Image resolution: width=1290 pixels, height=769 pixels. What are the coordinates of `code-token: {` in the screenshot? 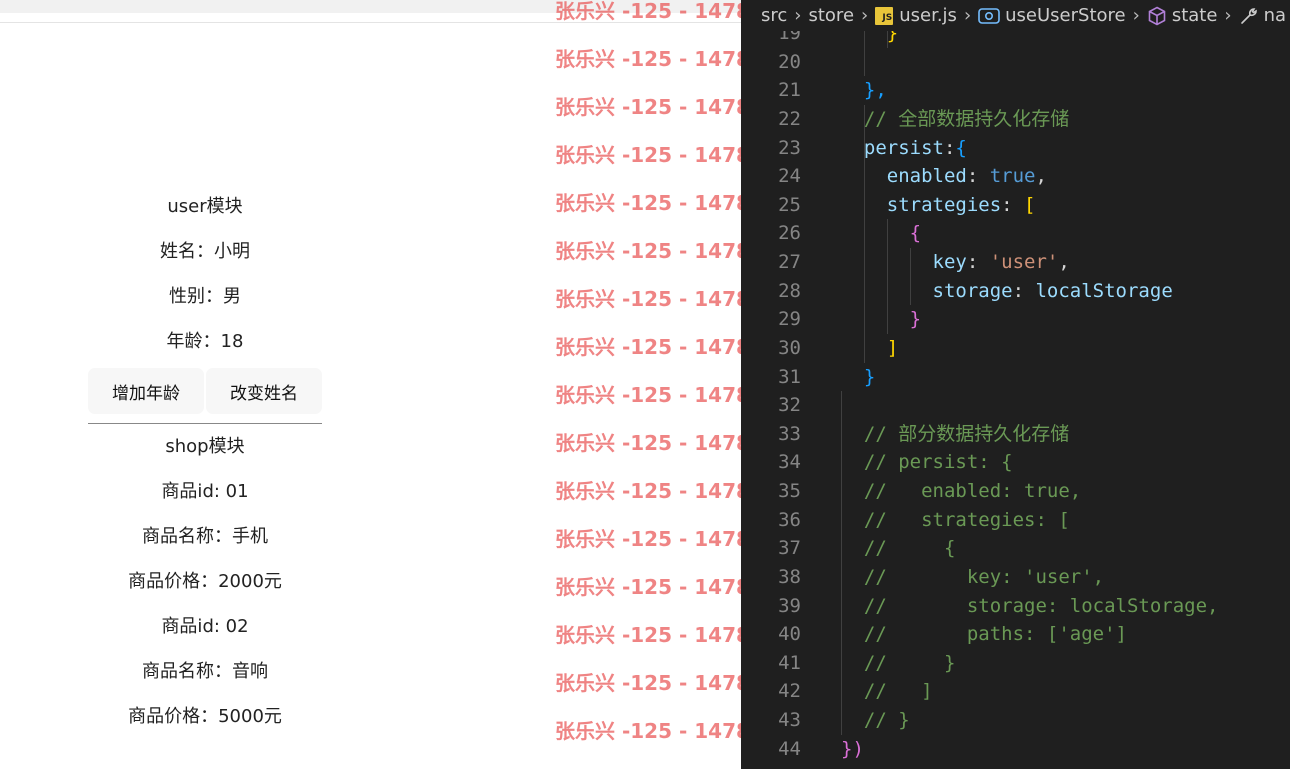 It's located at (881, 233).